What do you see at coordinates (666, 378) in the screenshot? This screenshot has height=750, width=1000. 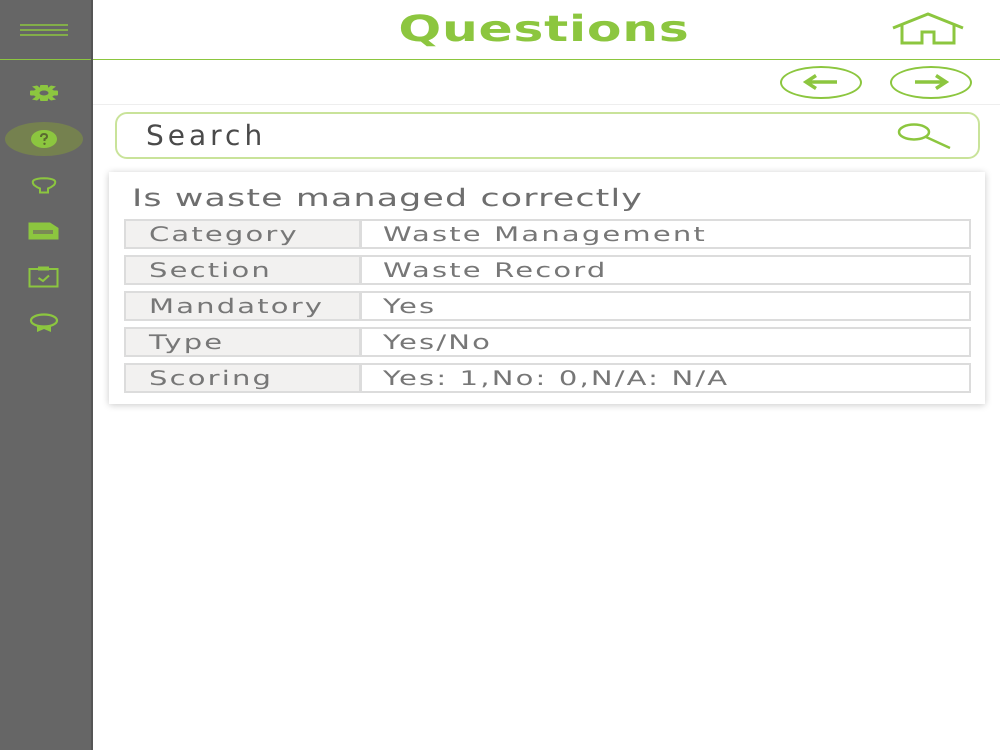 I see `field-value: Yes: 1,No: 0,N/A: N/A` at bounding box center [666, 378].